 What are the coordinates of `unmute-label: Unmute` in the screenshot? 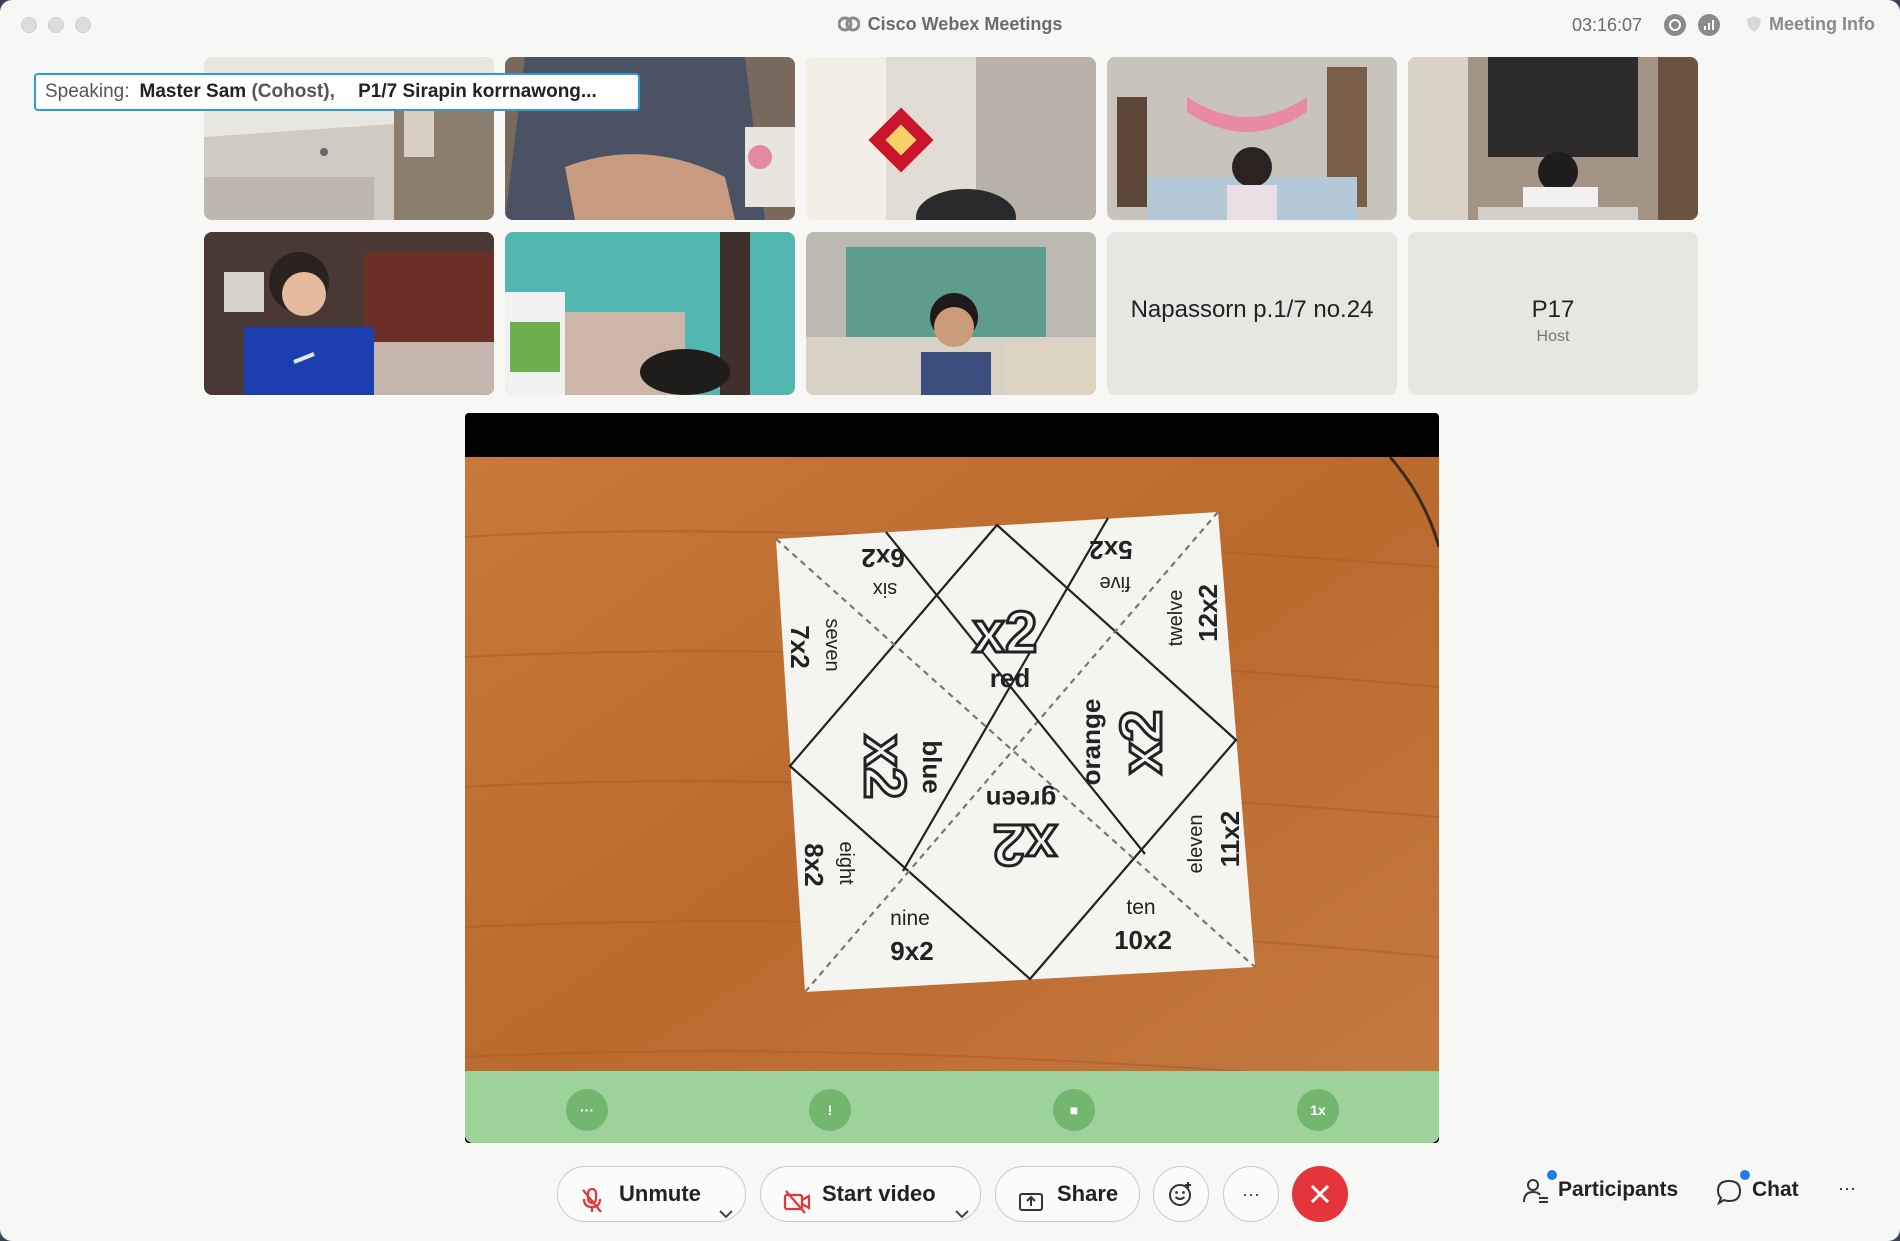 It's located at (660, 1193).